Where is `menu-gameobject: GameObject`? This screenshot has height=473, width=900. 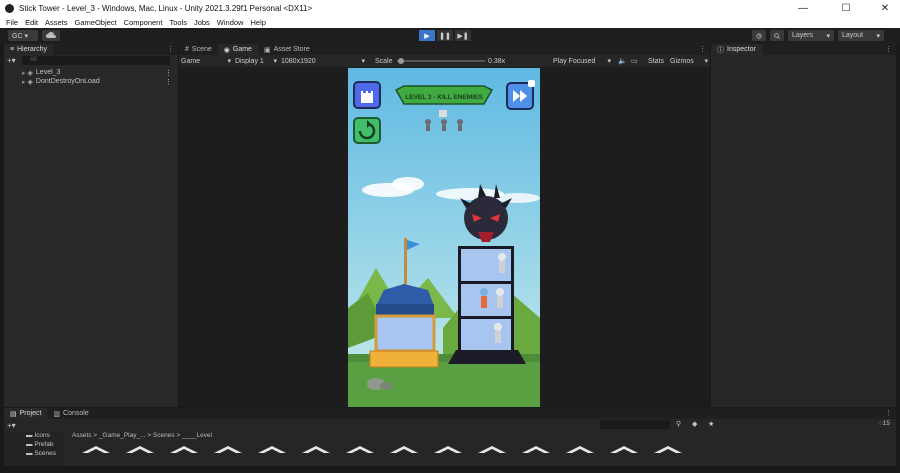 menu-gameobject: GameObject is located at coordinates (96, 22).